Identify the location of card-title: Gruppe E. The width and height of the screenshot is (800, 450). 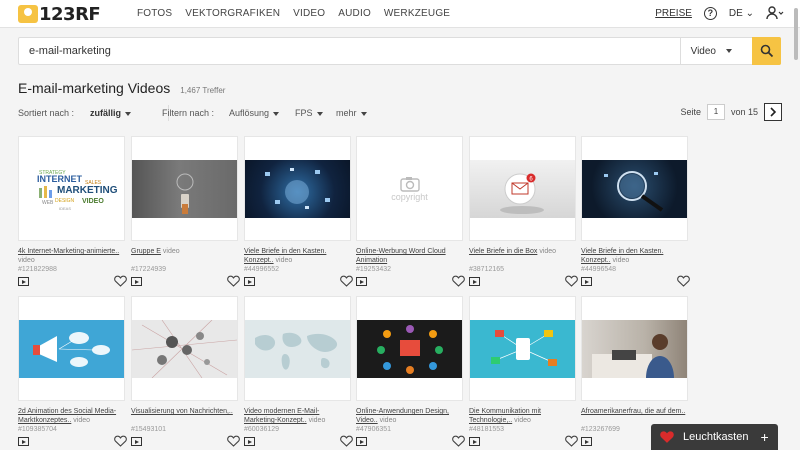
(146, 251).